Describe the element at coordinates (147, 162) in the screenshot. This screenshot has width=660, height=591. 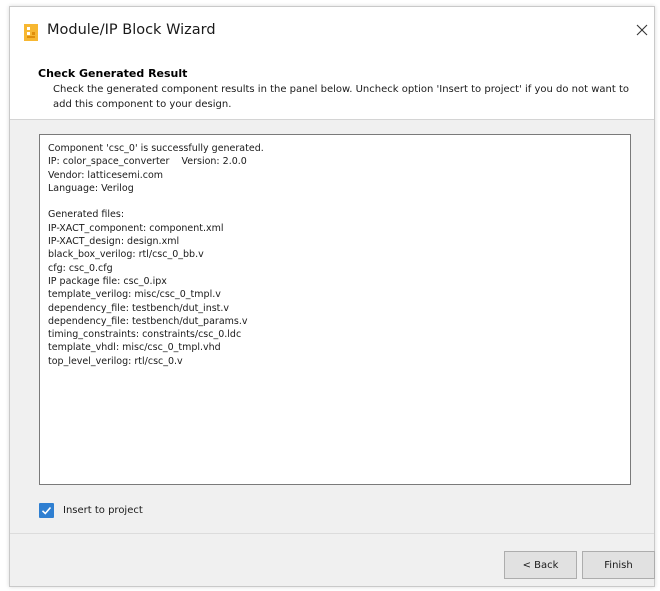
I see `result-line: IP: color_space_converter Version: 2.0.0` at that location.